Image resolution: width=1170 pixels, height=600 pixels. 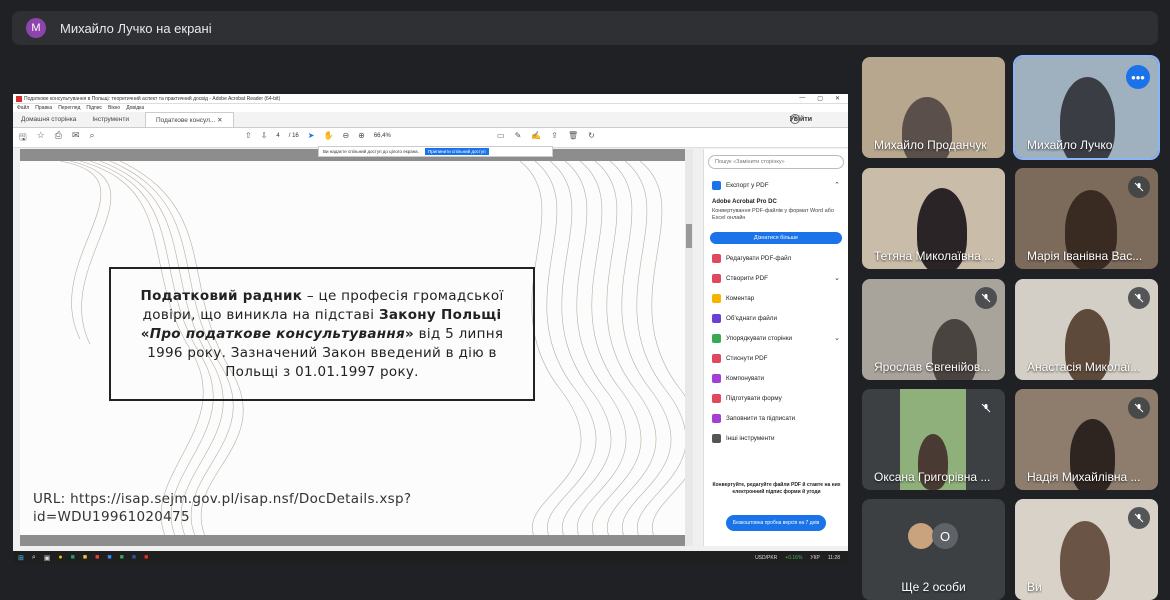 What do you see at coordinates (92, 138) in the screenshot?
I see `search-icon: ⌕` at bounding box center [92, 138].